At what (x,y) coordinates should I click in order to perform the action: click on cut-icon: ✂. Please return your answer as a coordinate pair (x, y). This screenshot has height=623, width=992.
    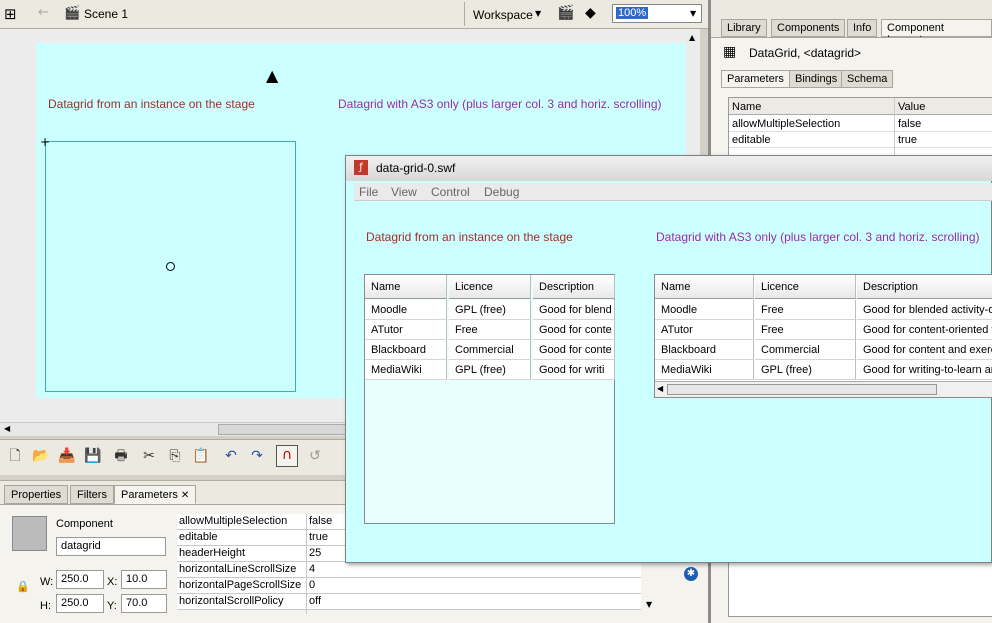
    Looking at the image, I should click on (149, 456).